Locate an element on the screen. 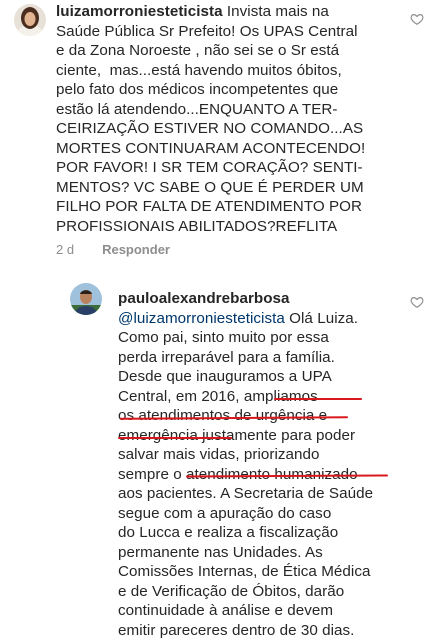 This screenshot has height=642, width=440. comment-line: MENTOS? VC SABE O QUE É PERDER UM is located at coordinates (210, 187).